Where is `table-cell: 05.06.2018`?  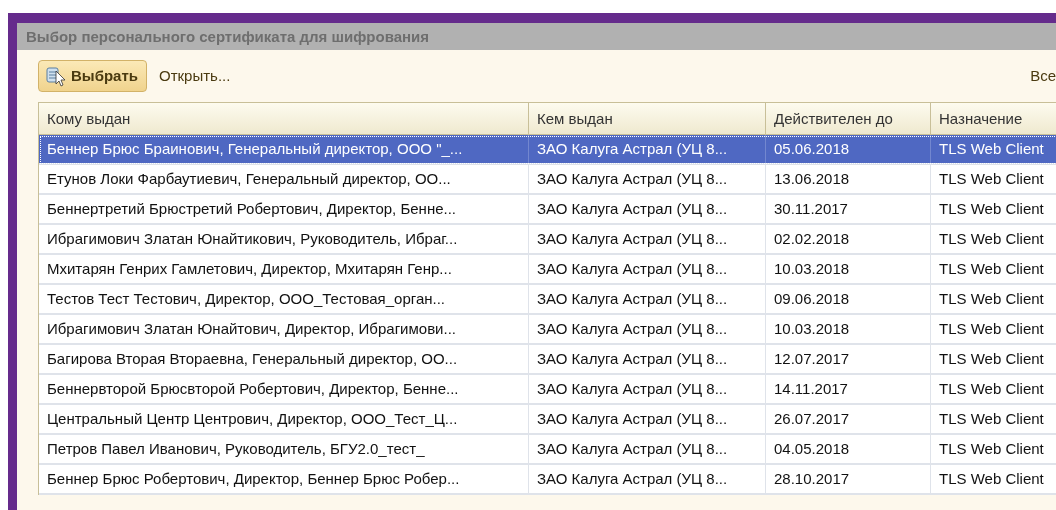 table-cell: 05.06.2018 is located at coordinates (848, 149).